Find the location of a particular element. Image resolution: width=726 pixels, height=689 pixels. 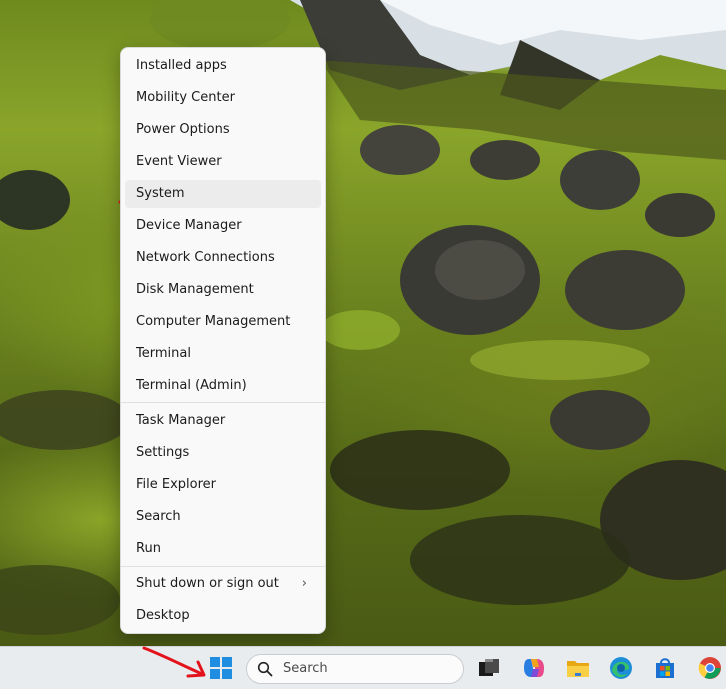

menu-item-settings: Settings is located at coordinates (223, 453).